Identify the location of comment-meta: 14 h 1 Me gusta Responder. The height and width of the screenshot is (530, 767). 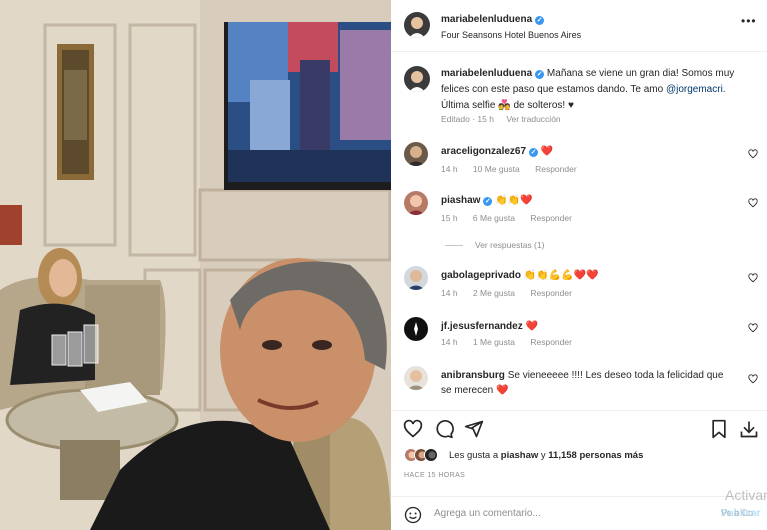
(513, 342).